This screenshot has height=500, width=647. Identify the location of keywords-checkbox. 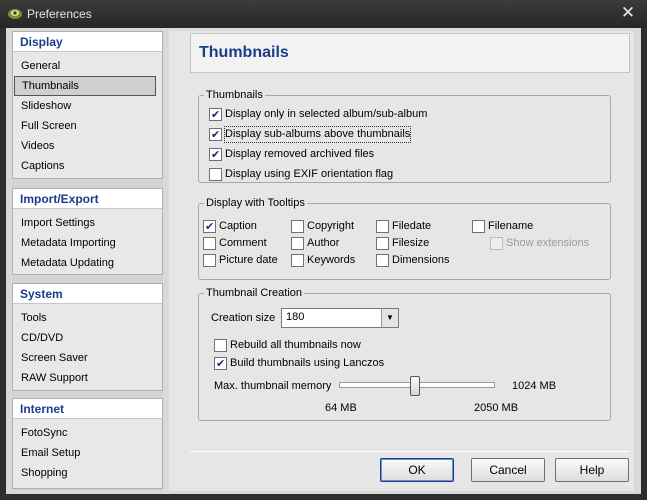
(297, 260).